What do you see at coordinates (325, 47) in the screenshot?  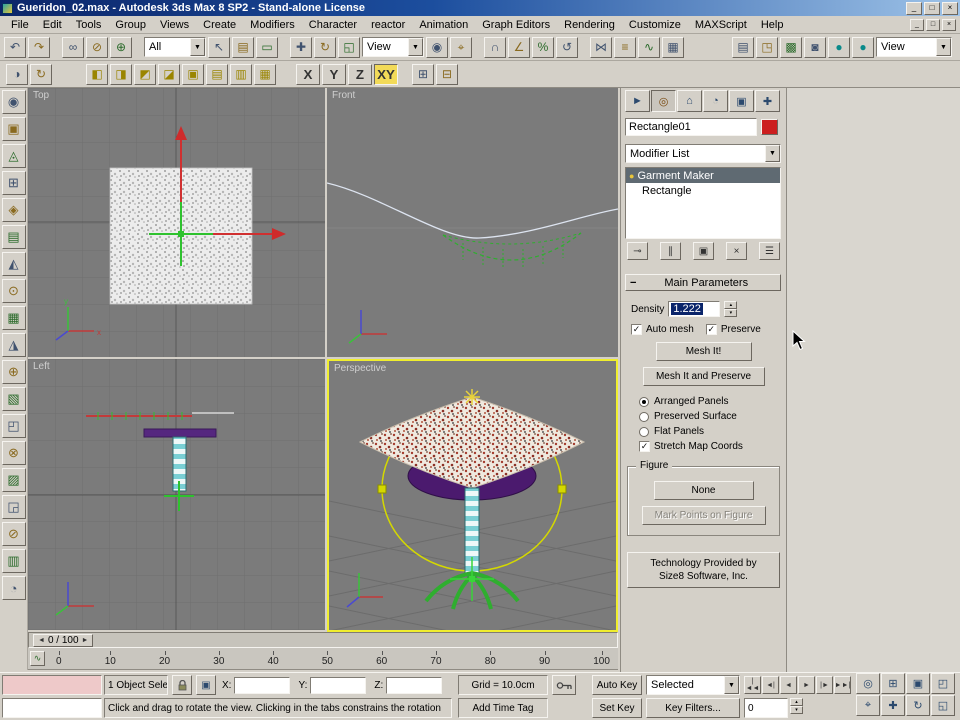 I see `transform-tool-icon: ↻` at bounding box center [325, 47].